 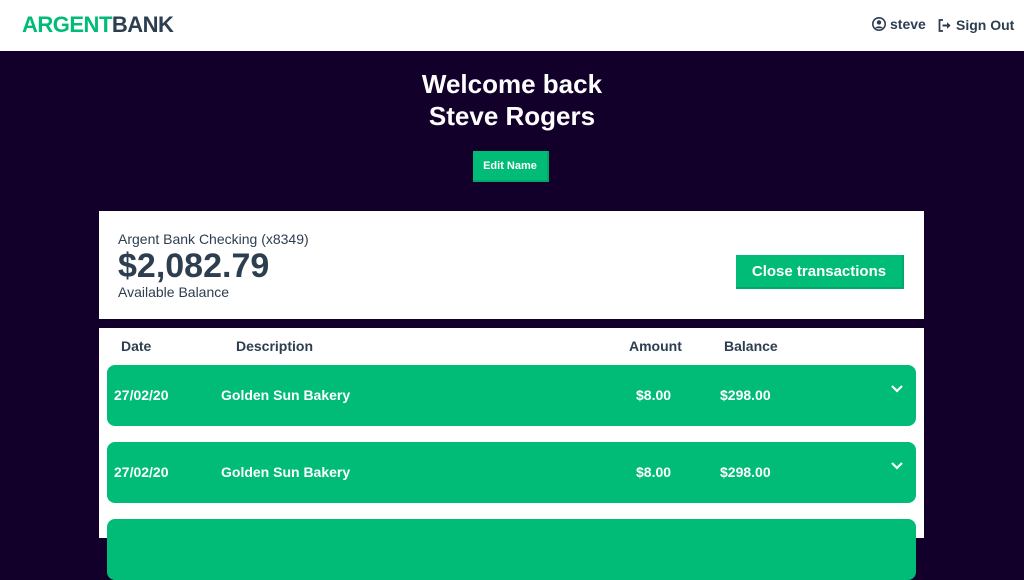 I want to click on close-transactions-button: Close transactions, so click(x=820, y=272).